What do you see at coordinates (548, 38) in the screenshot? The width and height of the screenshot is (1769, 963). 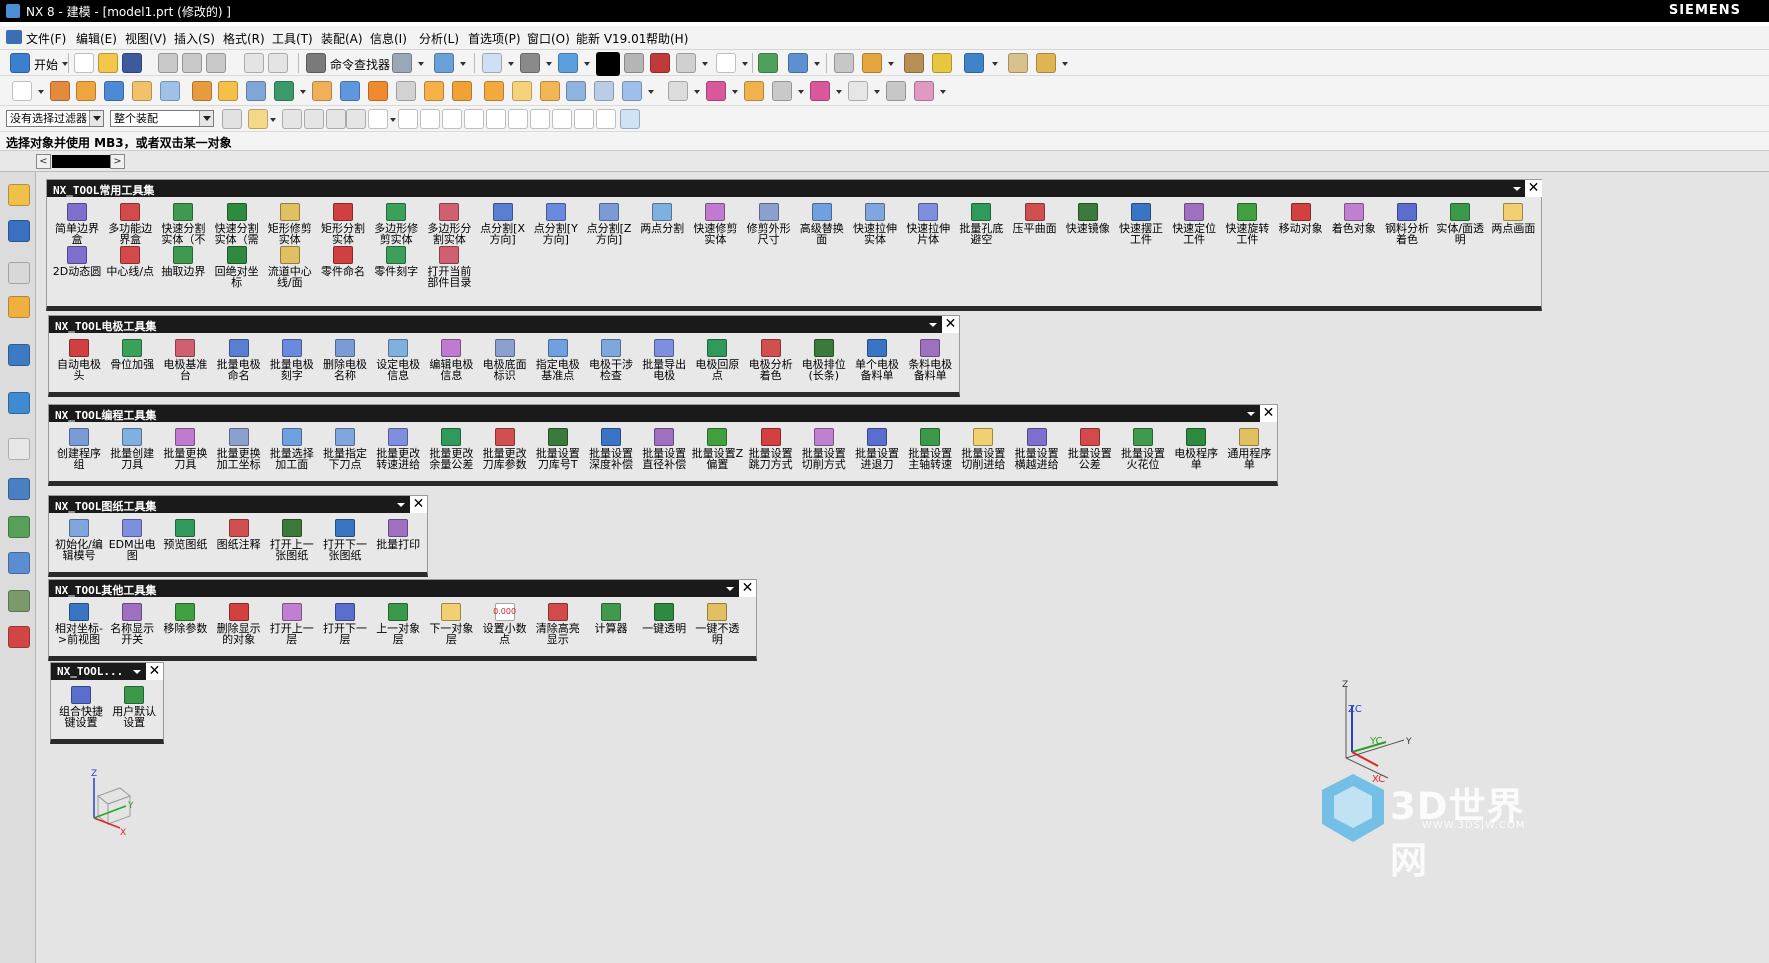 I see `menu-window: 窗口(O)` at bounding box center [548, 38].